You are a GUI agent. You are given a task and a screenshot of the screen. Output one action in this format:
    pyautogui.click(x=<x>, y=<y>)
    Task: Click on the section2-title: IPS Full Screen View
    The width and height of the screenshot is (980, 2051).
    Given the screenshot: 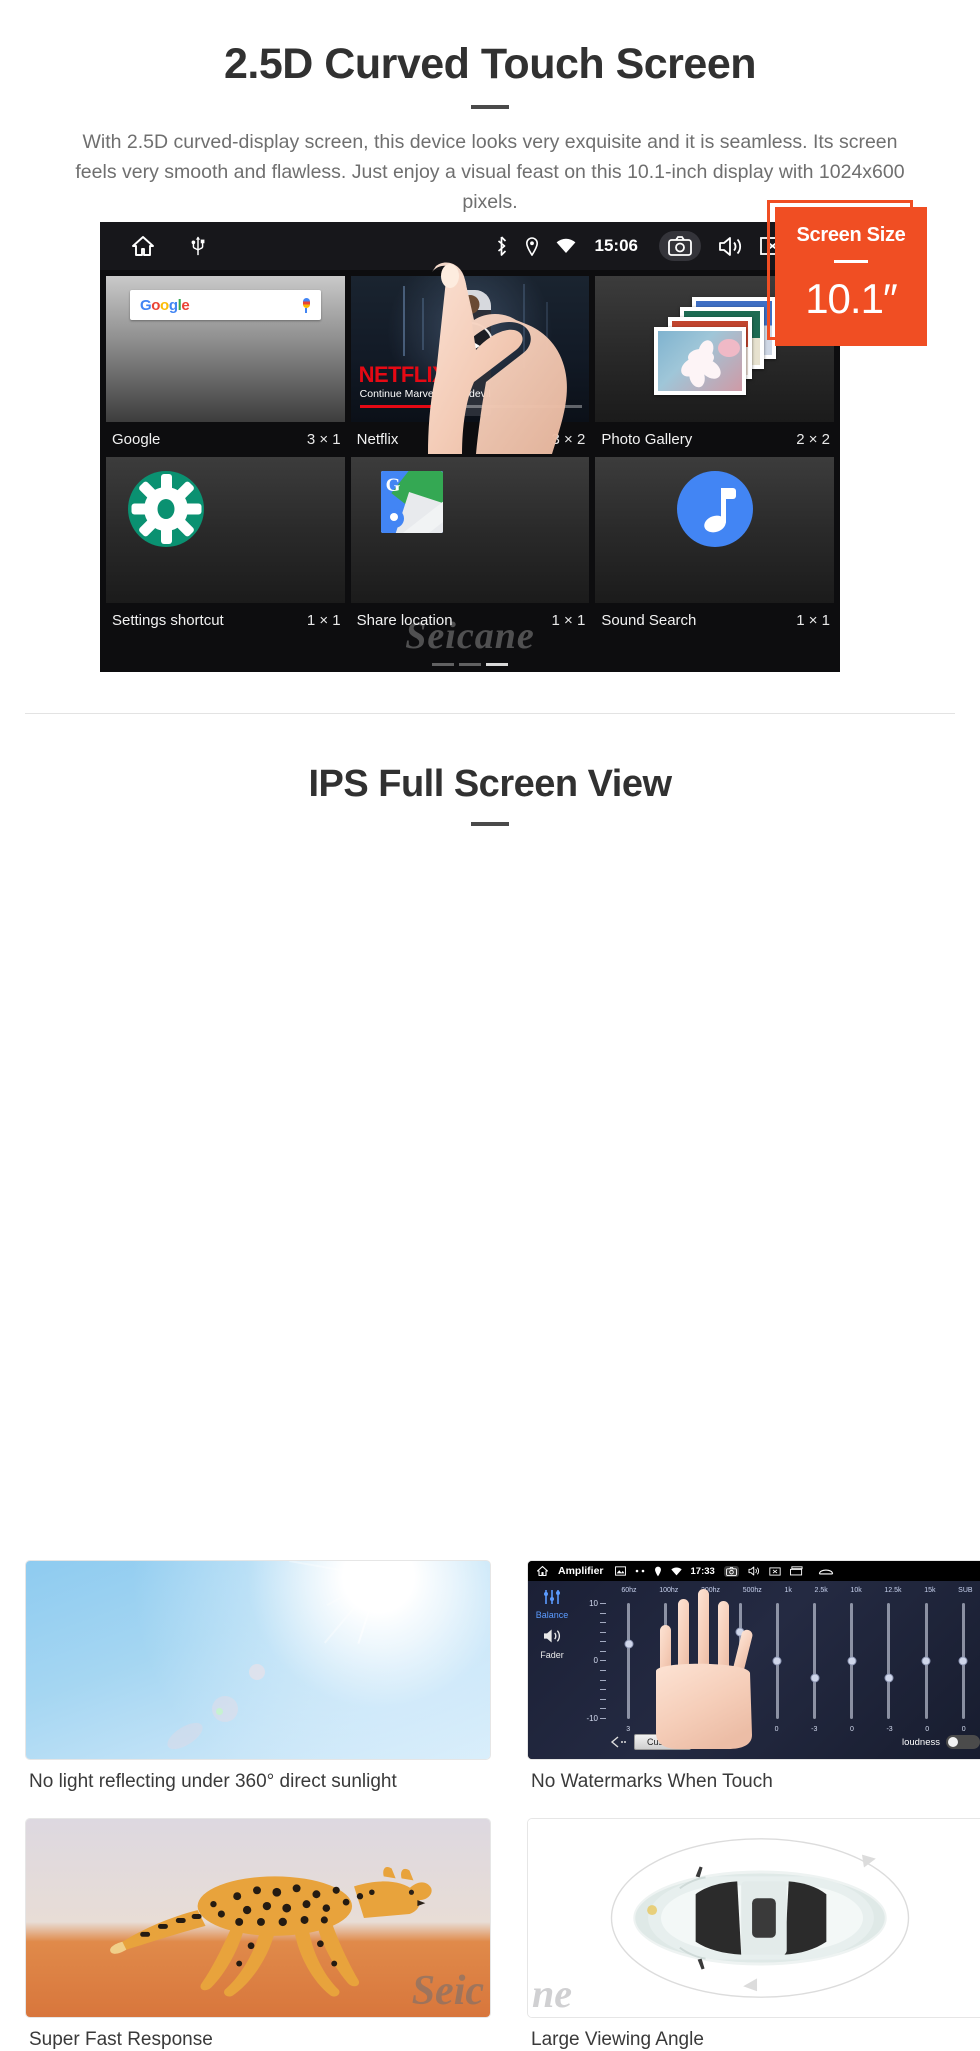 What is the action you would take?
    pyautogui.click(x=490, y=784)
    